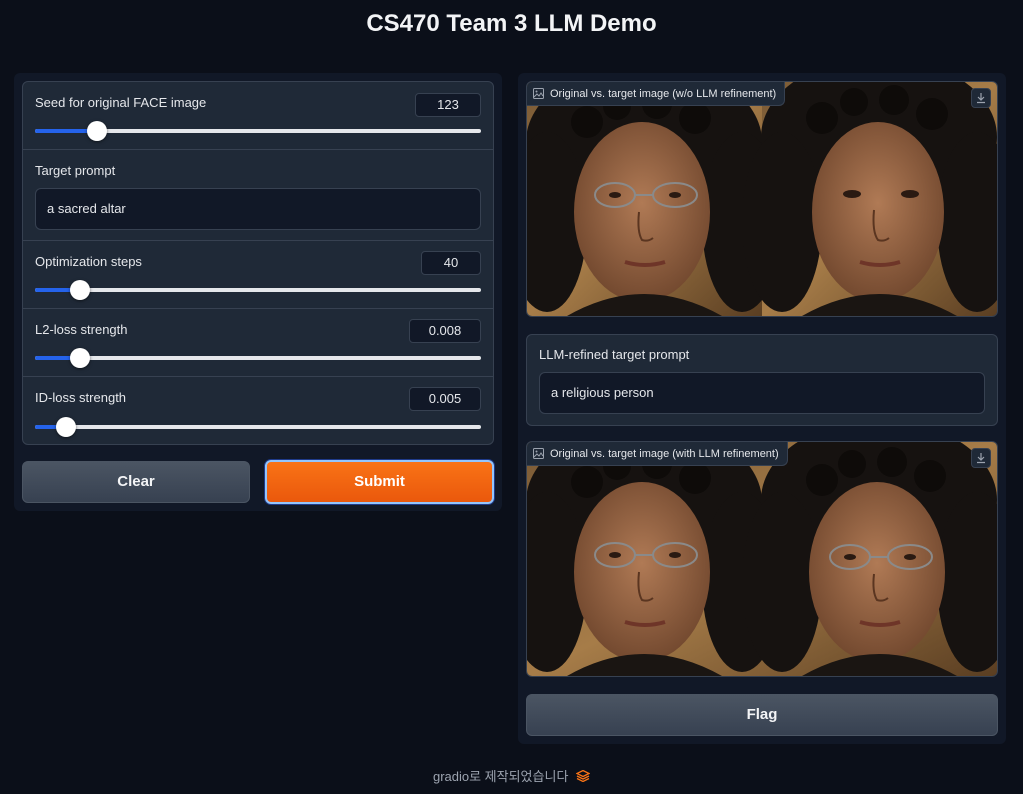  What do you see at coordinates (121, 102) in the screenshot?
I see `seed-label: Seed for original FACE image` at bounding box center [121, 102].